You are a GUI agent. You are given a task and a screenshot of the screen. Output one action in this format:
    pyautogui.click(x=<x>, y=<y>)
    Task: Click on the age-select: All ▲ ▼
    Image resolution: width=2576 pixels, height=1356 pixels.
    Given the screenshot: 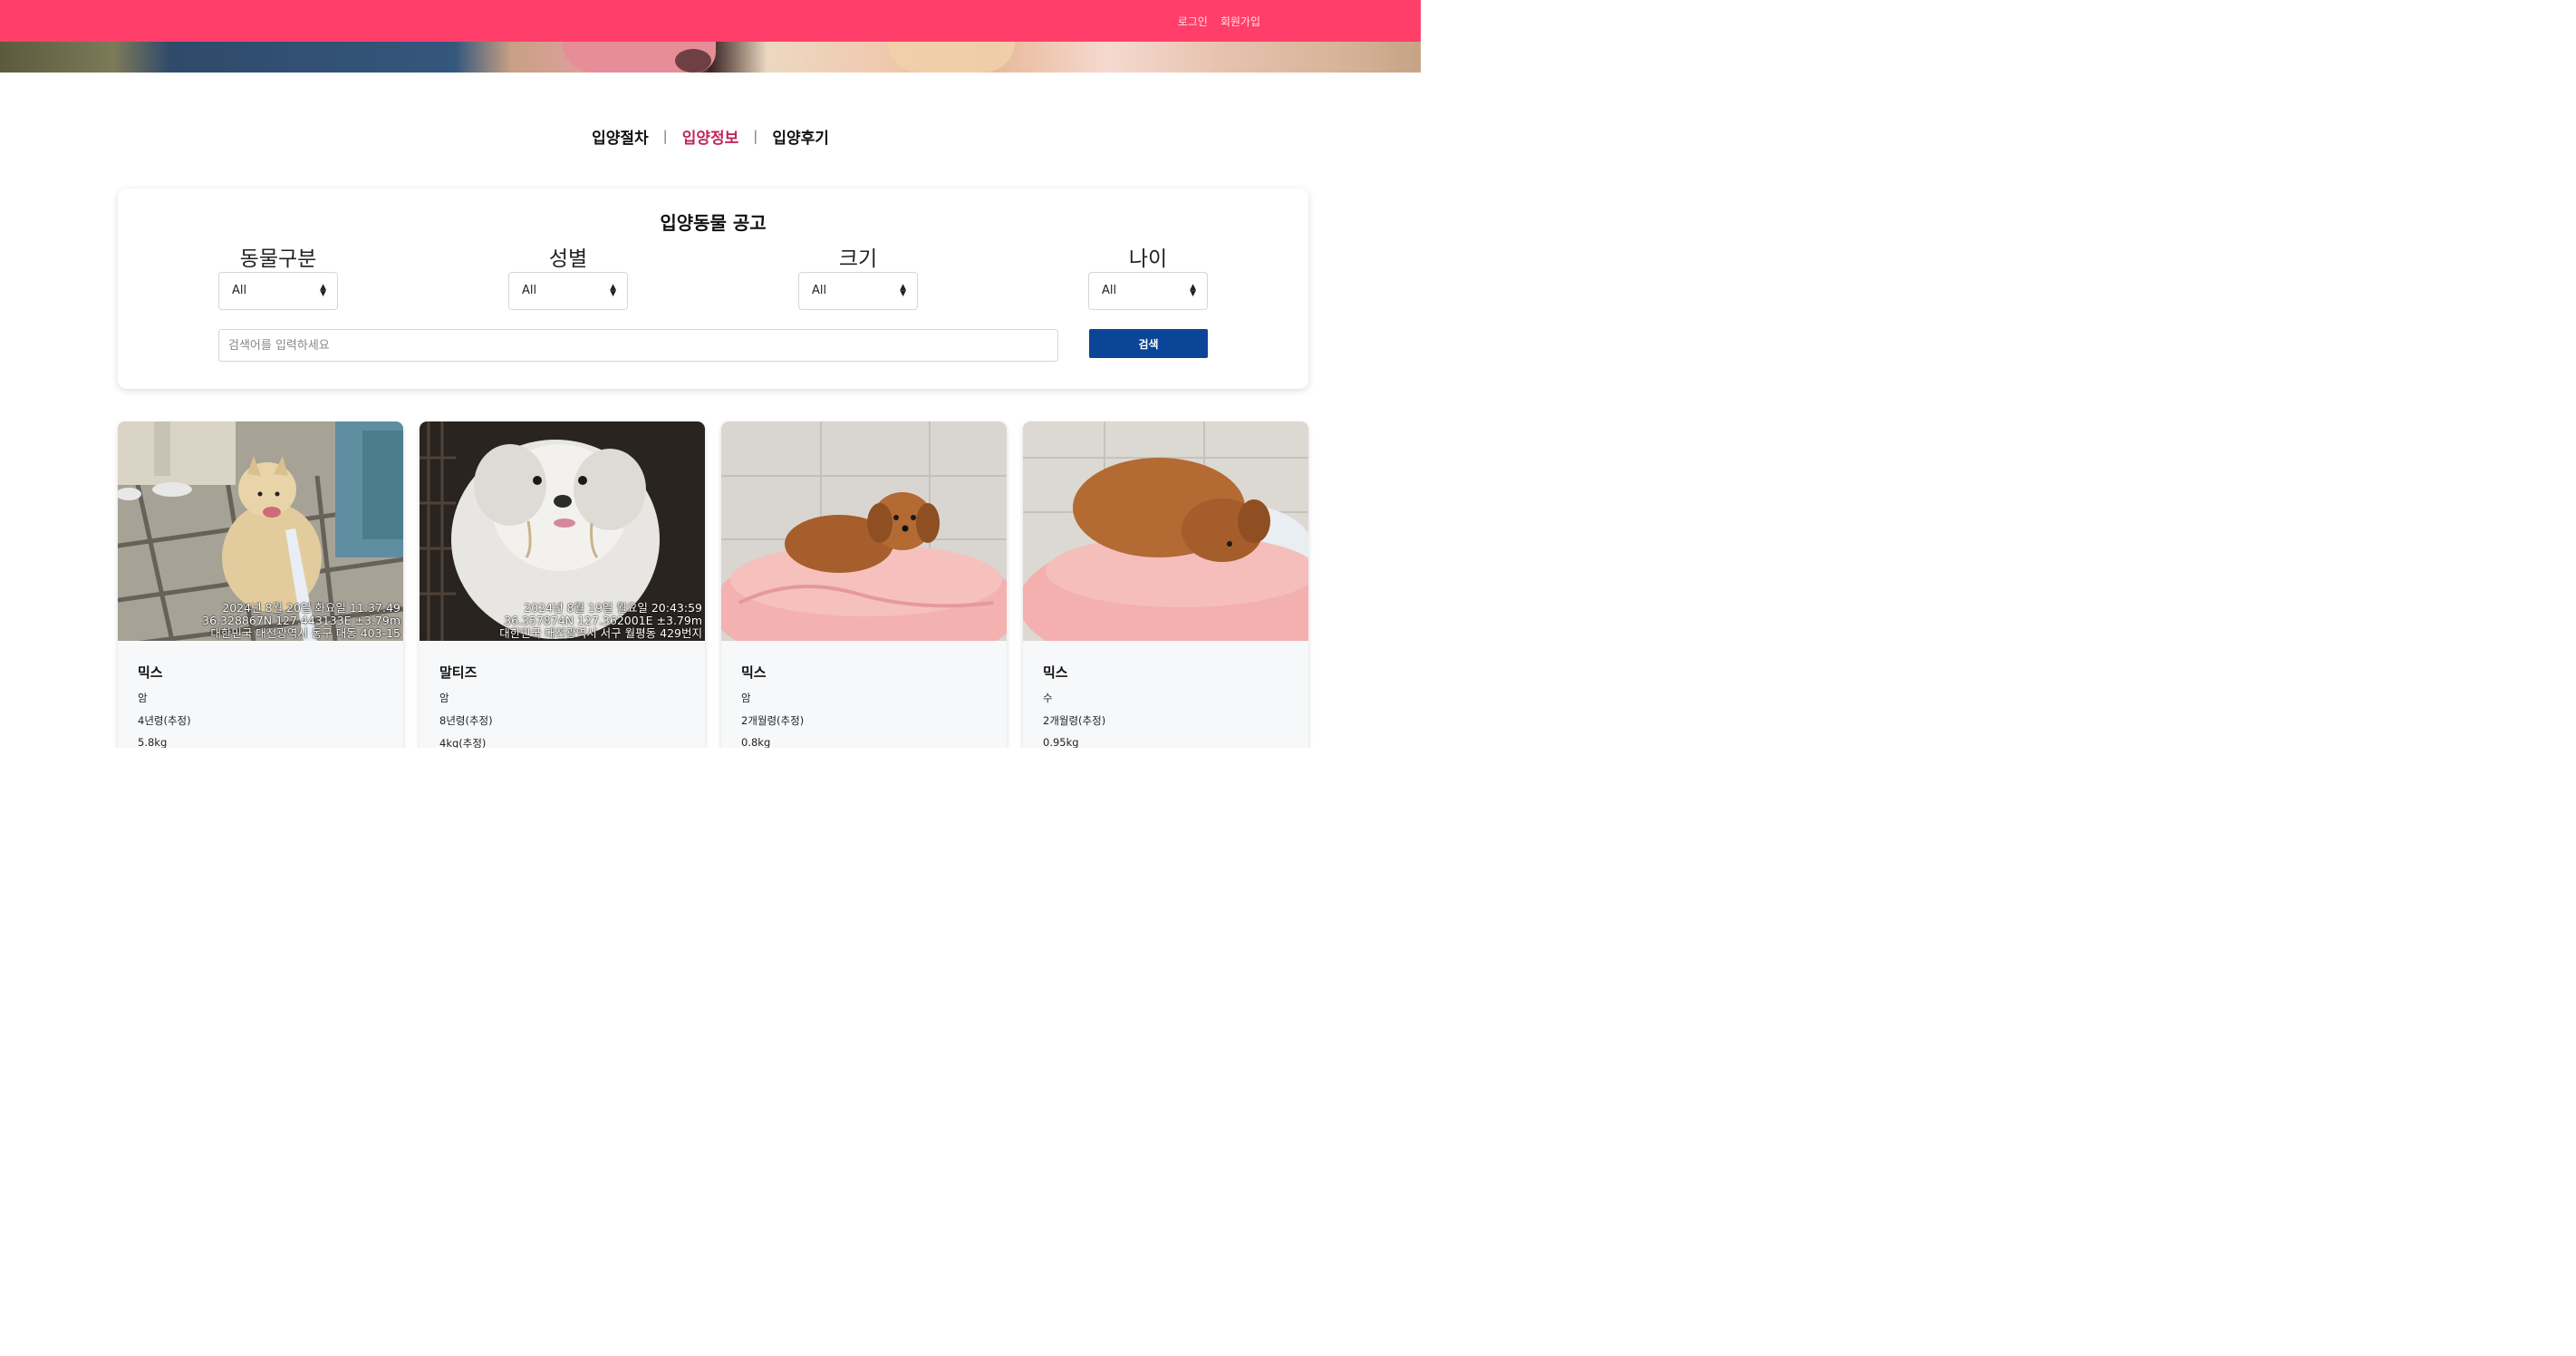 What is the action you would take?
    pyautogui.click(x=1148, y=291)
    